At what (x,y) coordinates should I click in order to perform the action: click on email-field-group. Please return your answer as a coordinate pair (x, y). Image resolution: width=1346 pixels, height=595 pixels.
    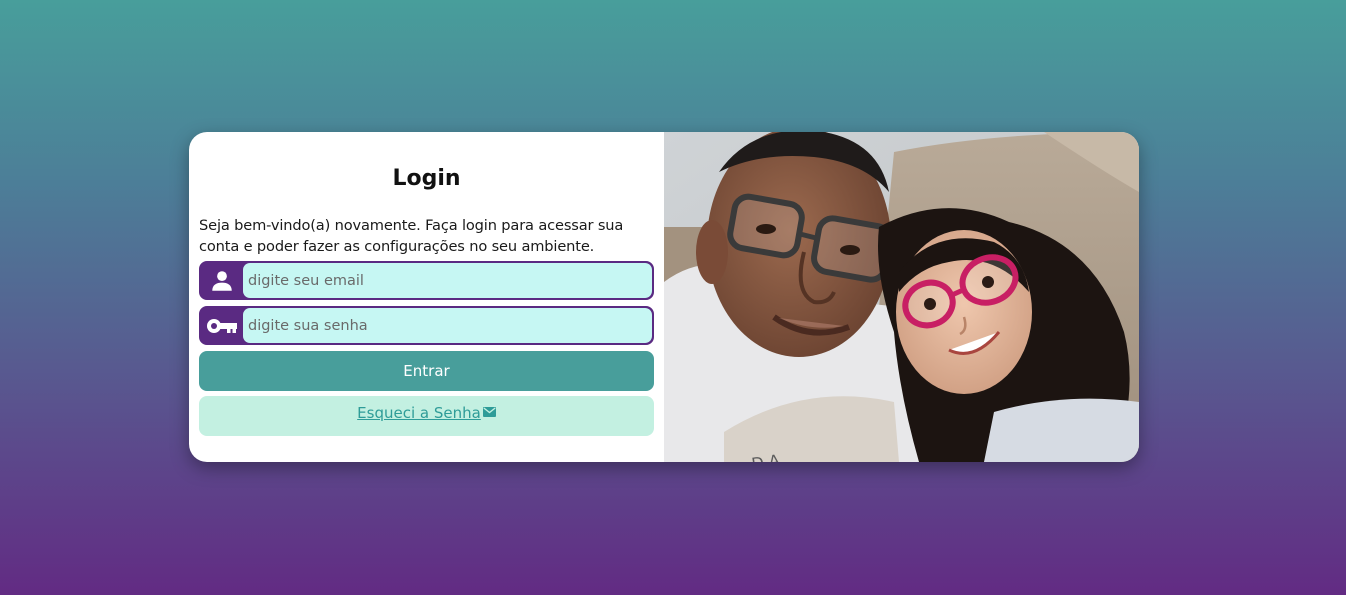
    Looking at the image, I should click on (426, 280).